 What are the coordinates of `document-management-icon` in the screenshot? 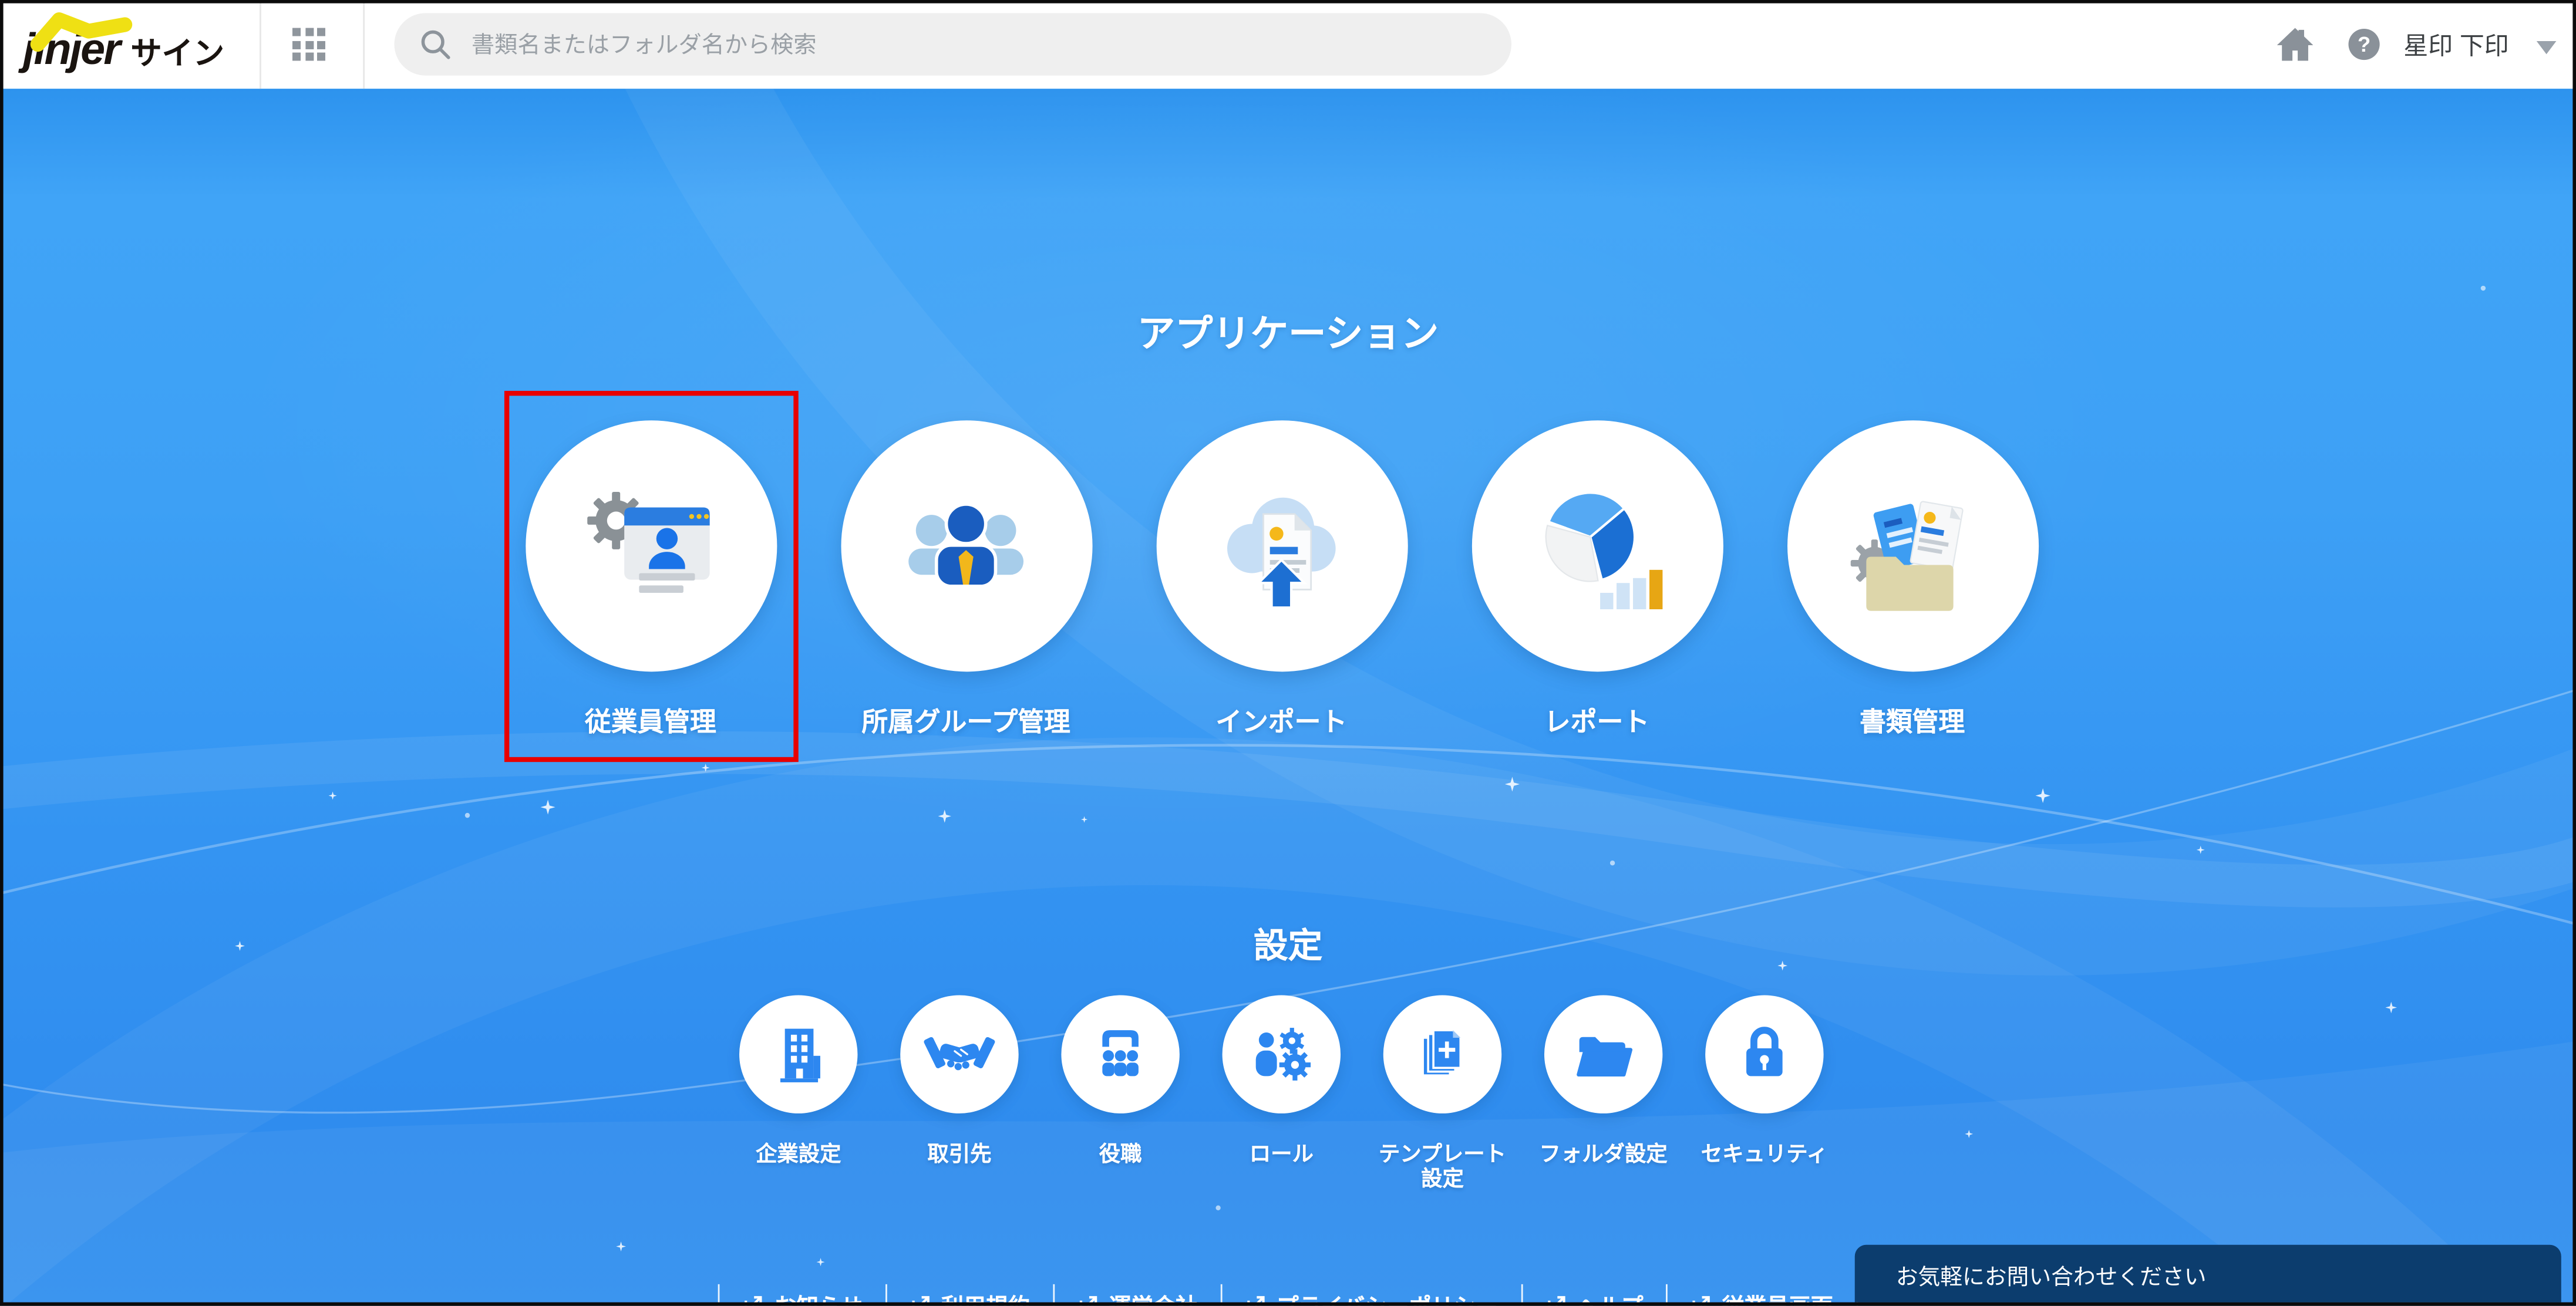 It's located at (1907, 555).